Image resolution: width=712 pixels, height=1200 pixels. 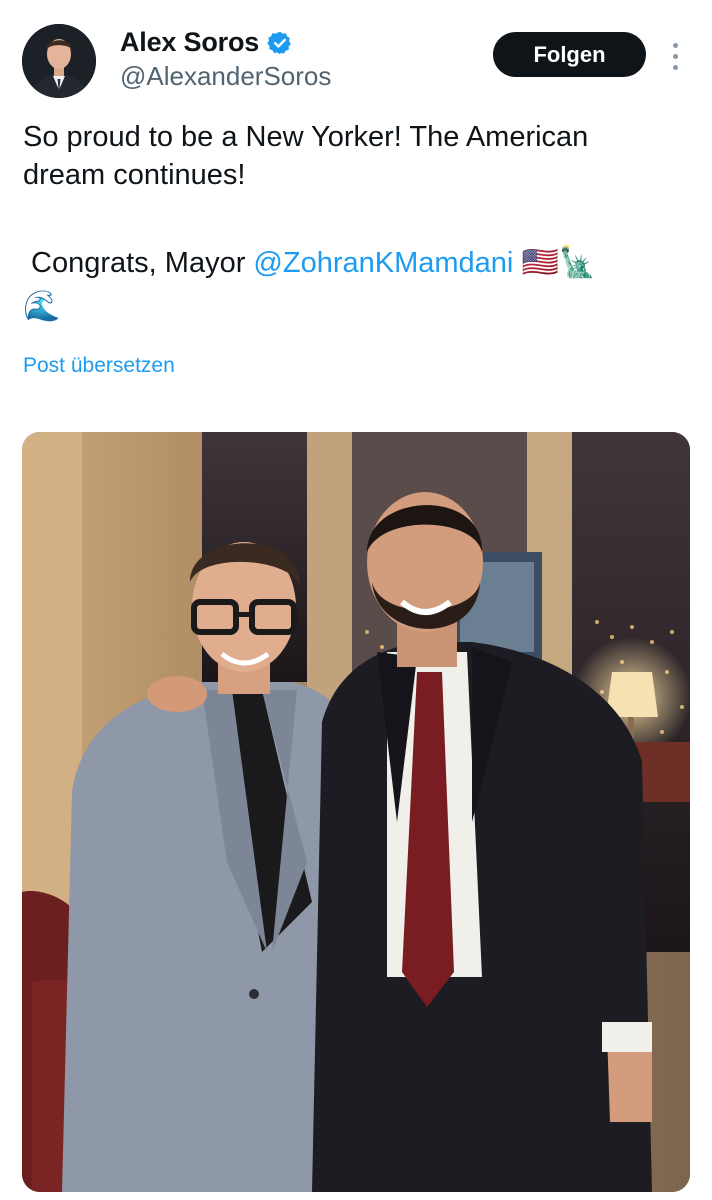 I want to click on post-text-line-3: Congrats, Mayor @ZohranKMamdani 🇺🇸🗽, so click(x=360, y=263).